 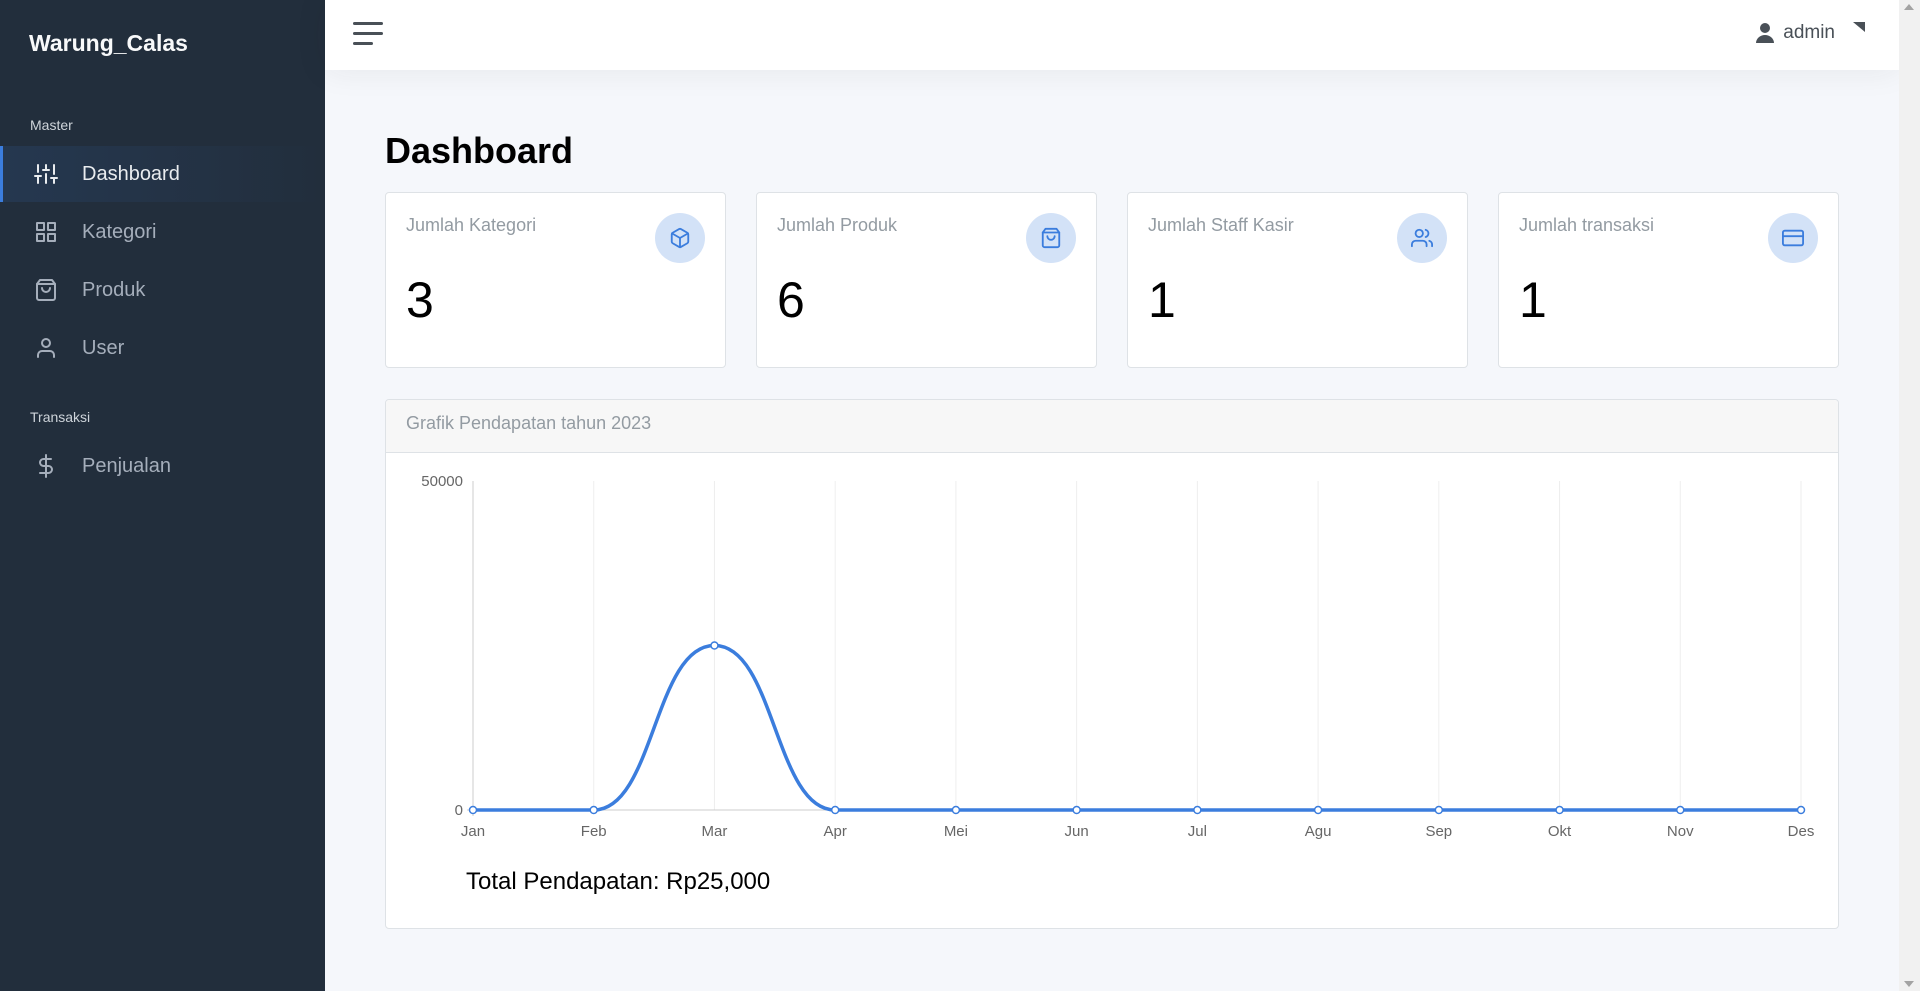 I want to click on x-tick-label: Okt, so click(x=1560, y=831).